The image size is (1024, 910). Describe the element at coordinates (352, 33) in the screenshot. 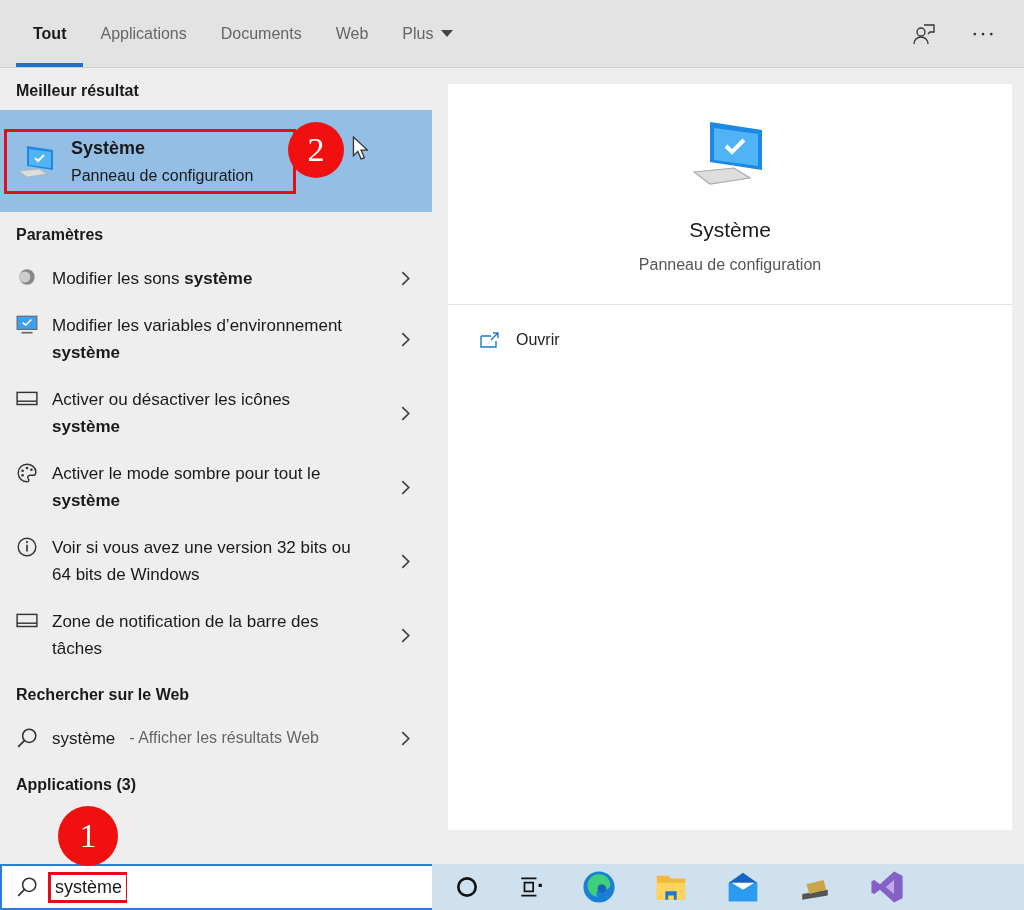

I see `tab: Web` at that location.